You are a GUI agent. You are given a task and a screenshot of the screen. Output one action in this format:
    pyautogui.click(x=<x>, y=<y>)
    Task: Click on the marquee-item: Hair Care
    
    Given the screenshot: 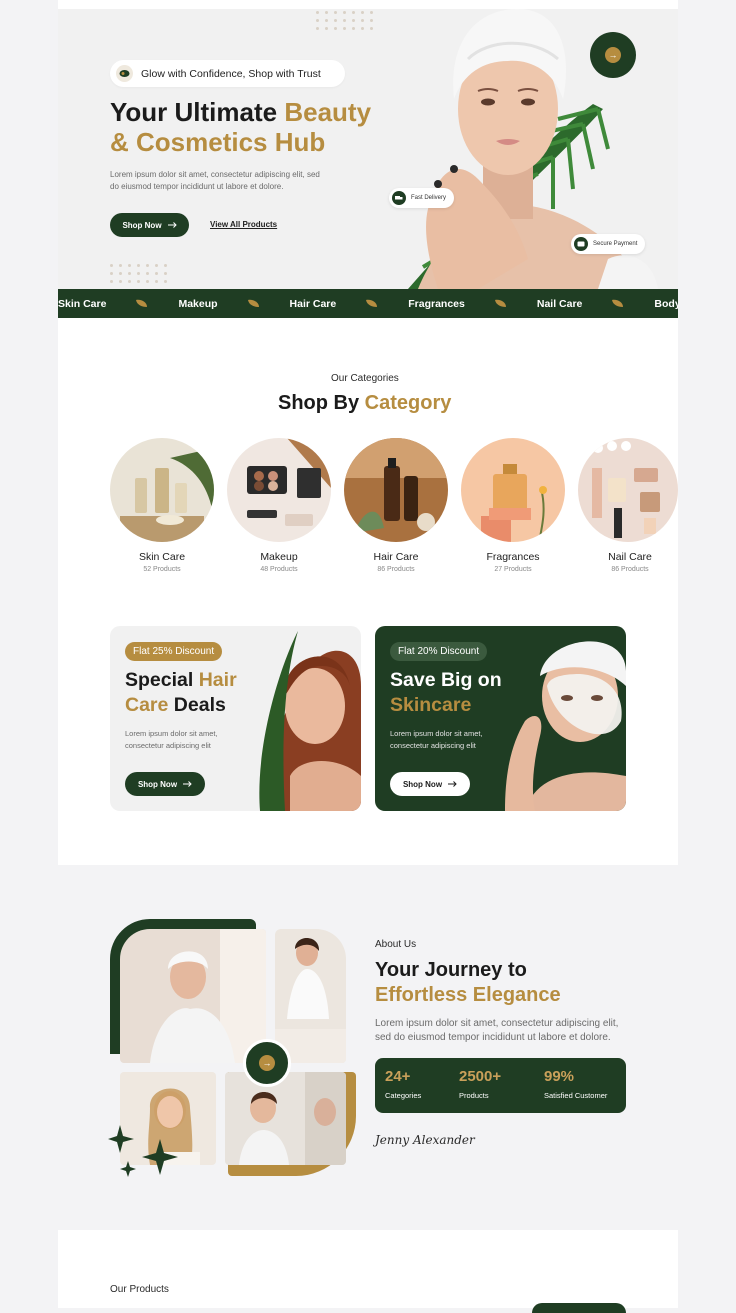 What is the action you would take?
    pyautogui.click(x=313, y=303)
    